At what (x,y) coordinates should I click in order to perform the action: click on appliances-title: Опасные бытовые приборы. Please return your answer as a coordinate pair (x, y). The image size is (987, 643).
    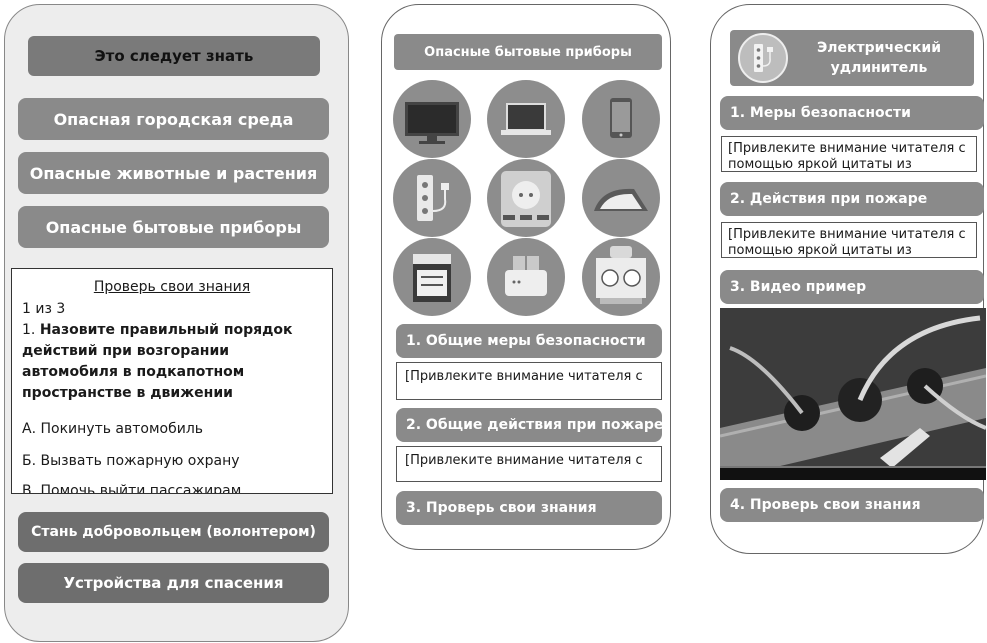
    Looking at the image, I should click on (528, 52).